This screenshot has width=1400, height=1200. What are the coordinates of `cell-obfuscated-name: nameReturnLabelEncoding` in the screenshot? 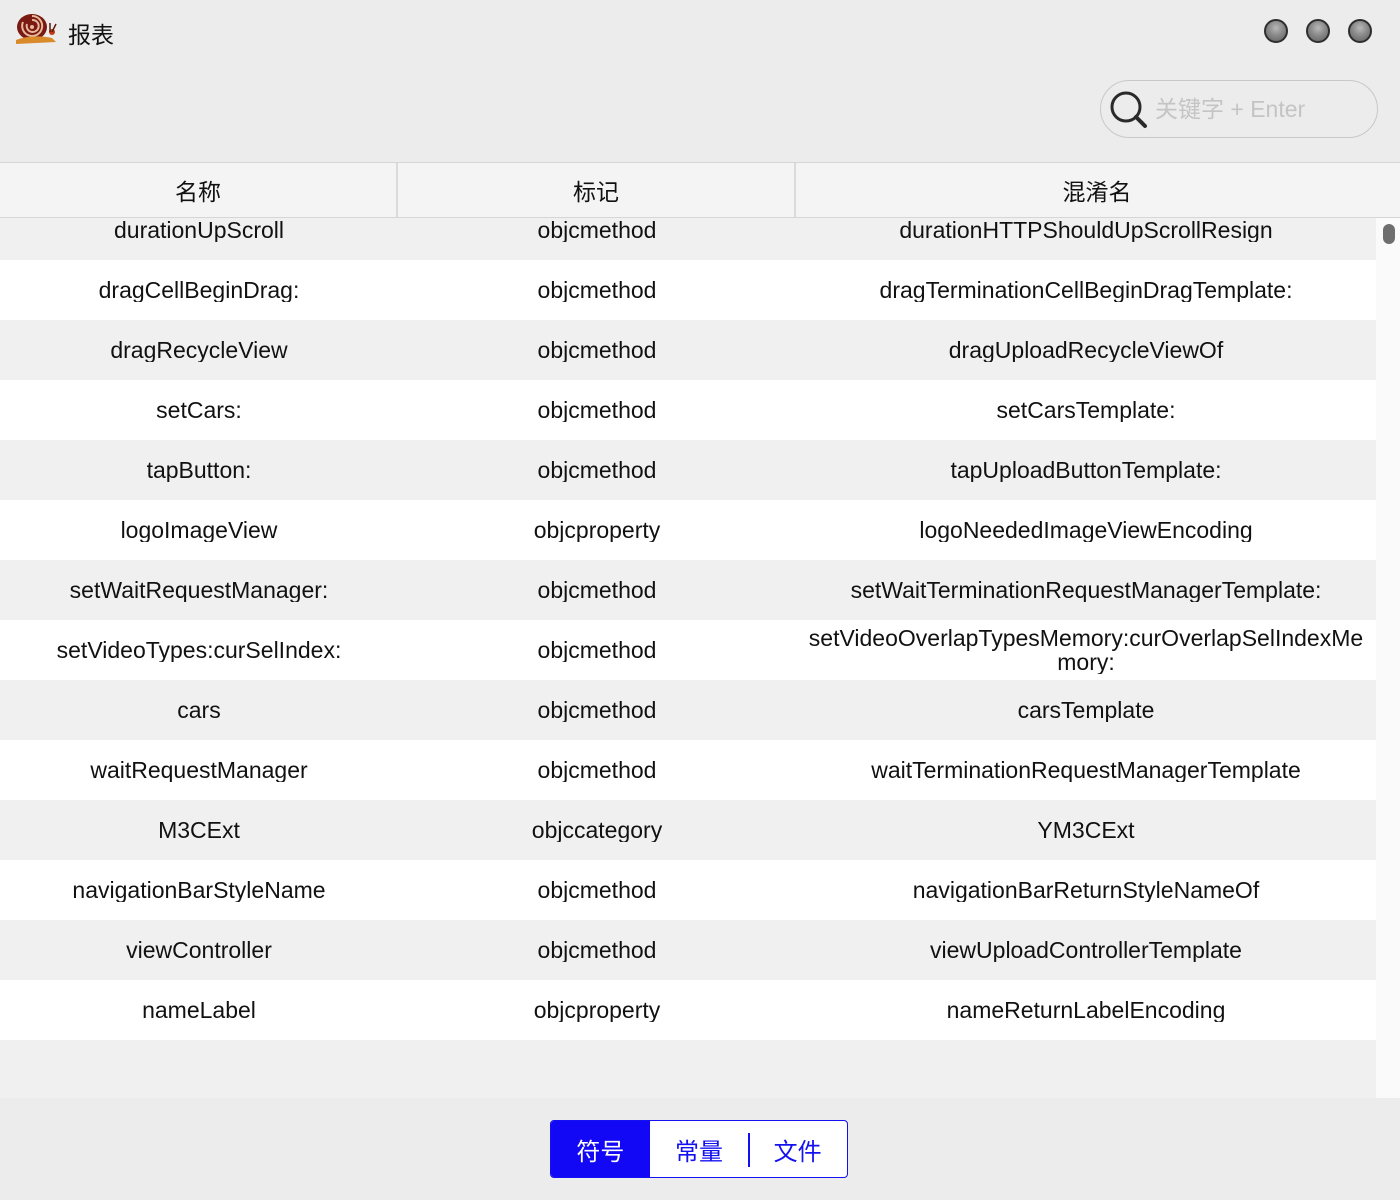 It's located at (1086, 1010).